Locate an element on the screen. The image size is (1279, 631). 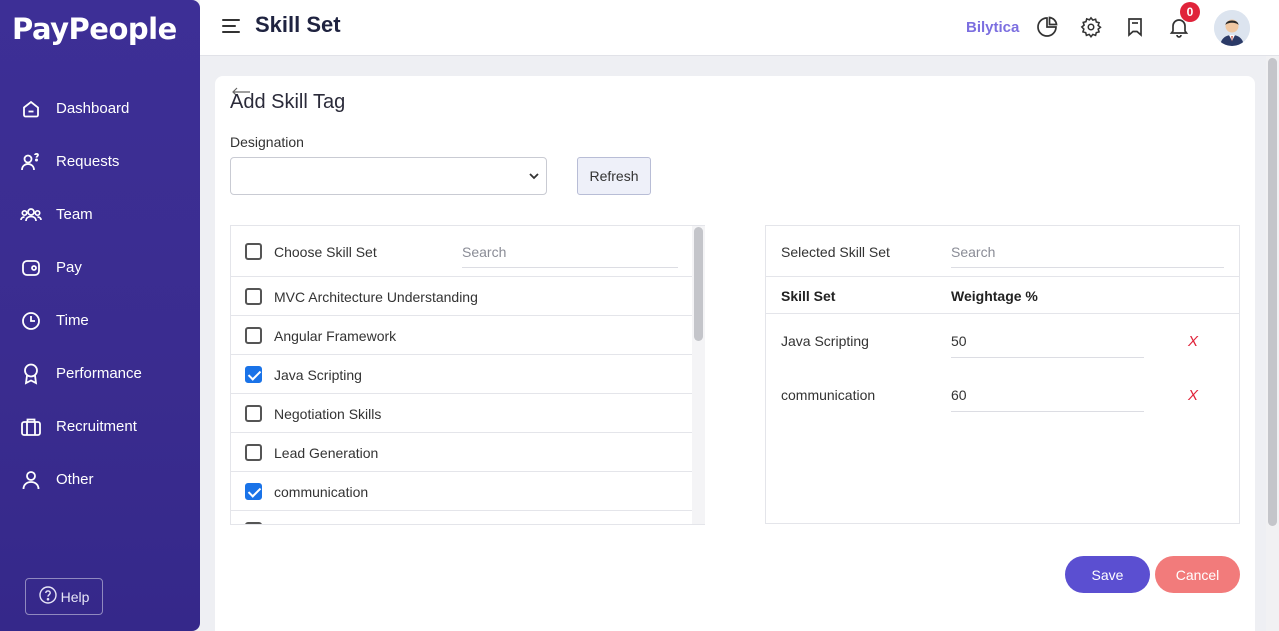
list-item: MVC Architecture Understanding is located at coordinates (462, 296).